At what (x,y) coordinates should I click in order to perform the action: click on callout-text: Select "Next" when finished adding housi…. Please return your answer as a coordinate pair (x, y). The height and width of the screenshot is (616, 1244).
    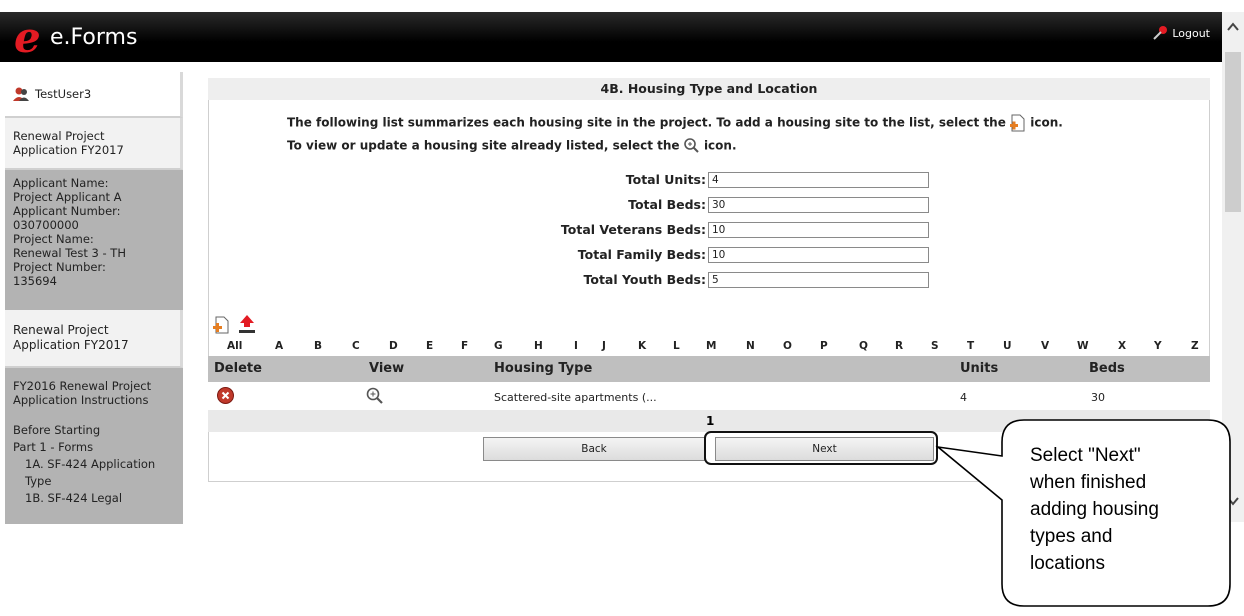
    Looking at the image, I should click on (1120, 509).